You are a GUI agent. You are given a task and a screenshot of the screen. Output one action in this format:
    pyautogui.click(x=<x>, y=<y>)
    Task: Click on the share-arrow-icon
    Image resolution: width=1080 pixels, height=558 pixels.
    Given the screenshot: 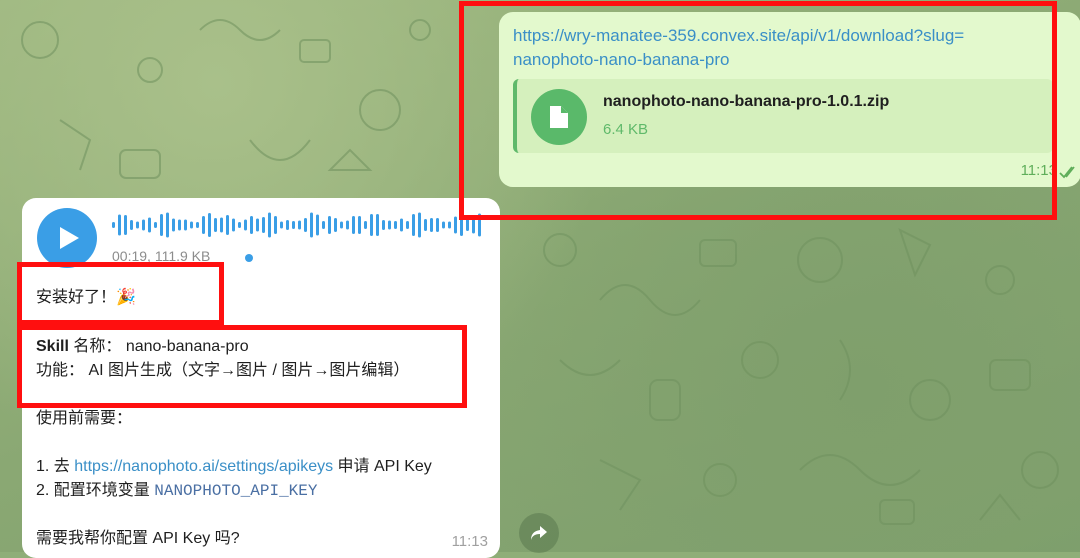 What is the action you would take?
    pyautogui.click(x=539, y=533)
    